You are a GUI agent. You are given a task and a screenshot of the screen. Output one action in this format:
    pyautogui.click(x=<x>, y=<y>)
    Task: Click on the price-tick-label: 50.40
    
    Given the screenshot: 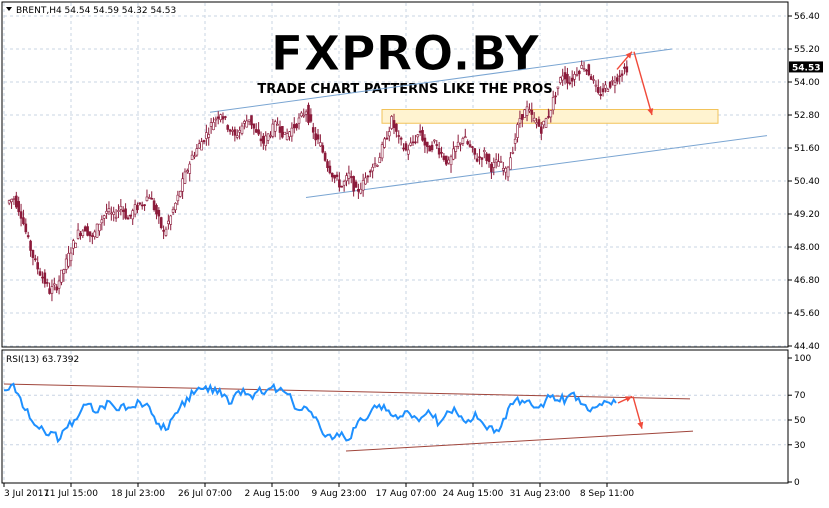 What is the action you would take?
    pyautogui.click(x=807, y=182)
    